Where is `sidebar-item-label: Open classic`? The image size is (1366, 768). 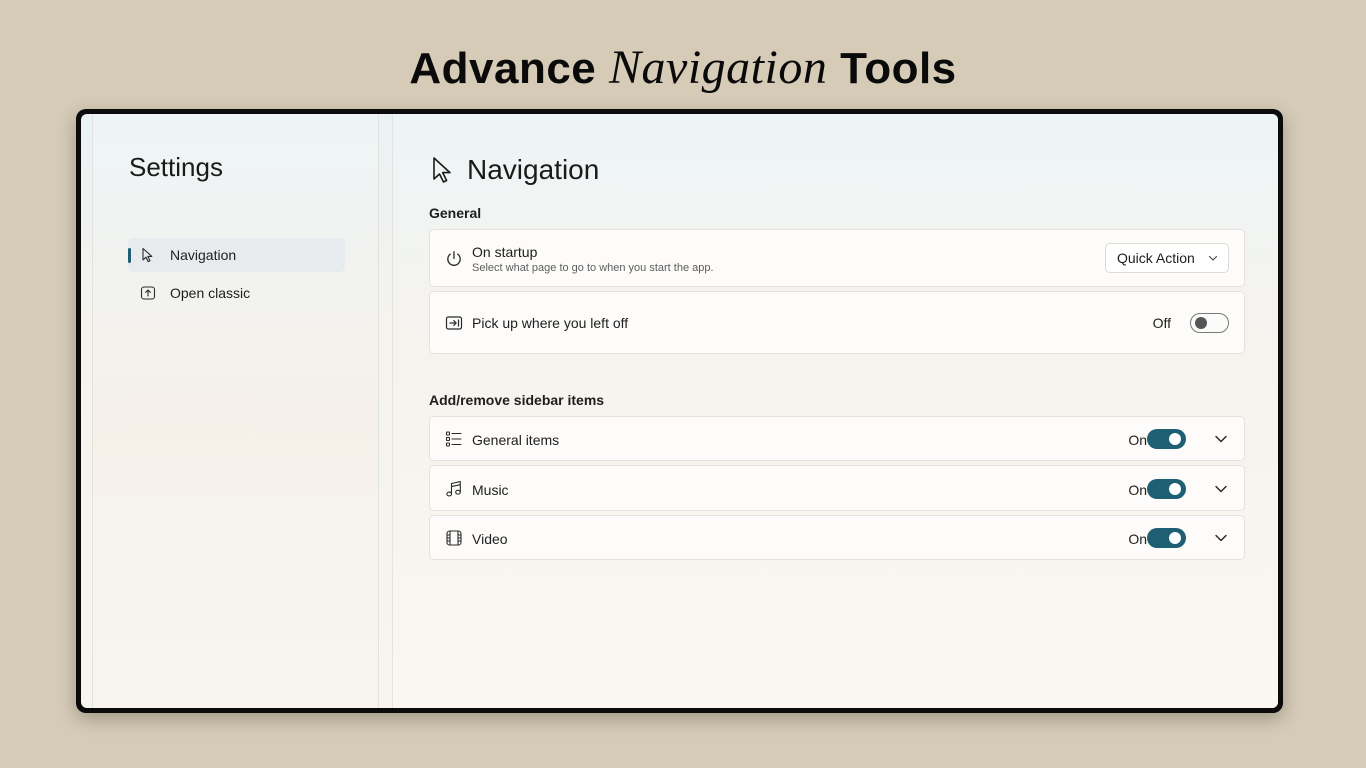
sidebar-item-label: Open classic is located at coordinates (210, 293).